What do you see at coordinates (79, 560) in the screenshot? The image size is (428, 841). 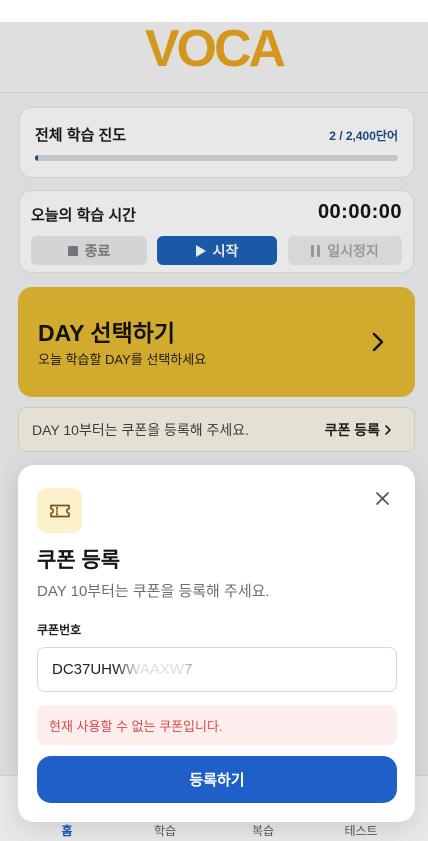 I see `modal-title: 쿠폰 등록` at bounding box center [79, 560].